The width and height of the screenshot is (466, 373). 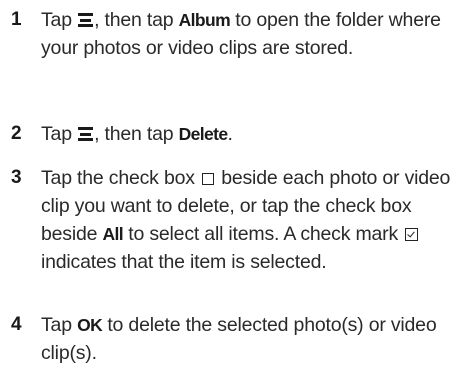 I want to click on all-keyword: All, so click(x=113, y=234).